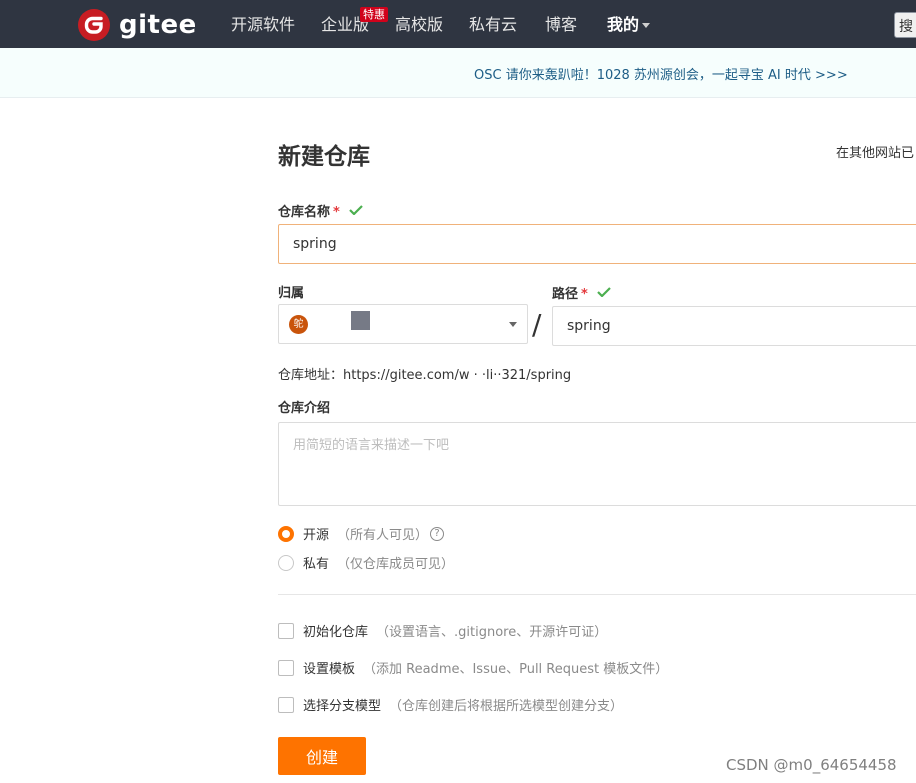 This screenshot has height=783, width=916. Describe the element at coordinates (316, 535) in the screenshot. I see `option-label: 开源` at that location.